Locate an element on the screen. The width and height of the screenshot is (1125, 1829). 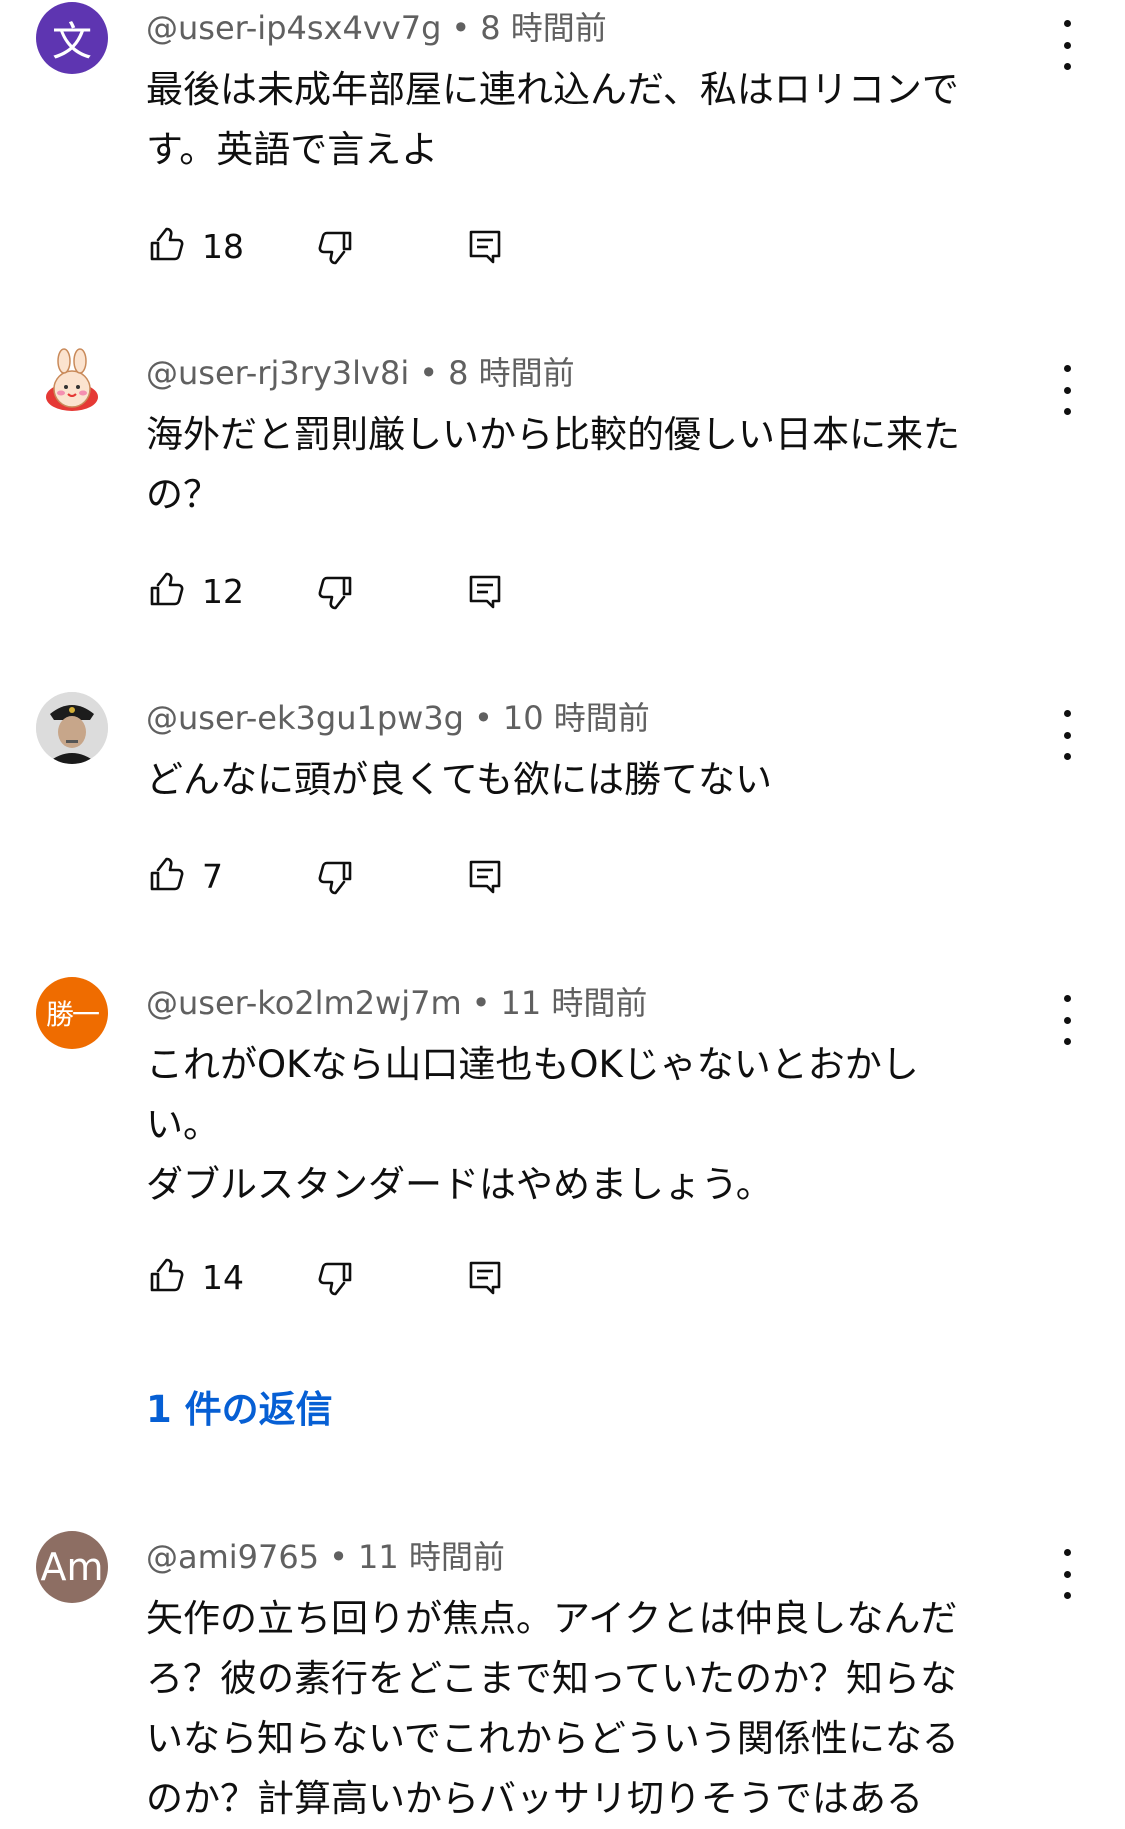
view-replies-link: 1 件の返信 is located at coordinates (239, 1406).